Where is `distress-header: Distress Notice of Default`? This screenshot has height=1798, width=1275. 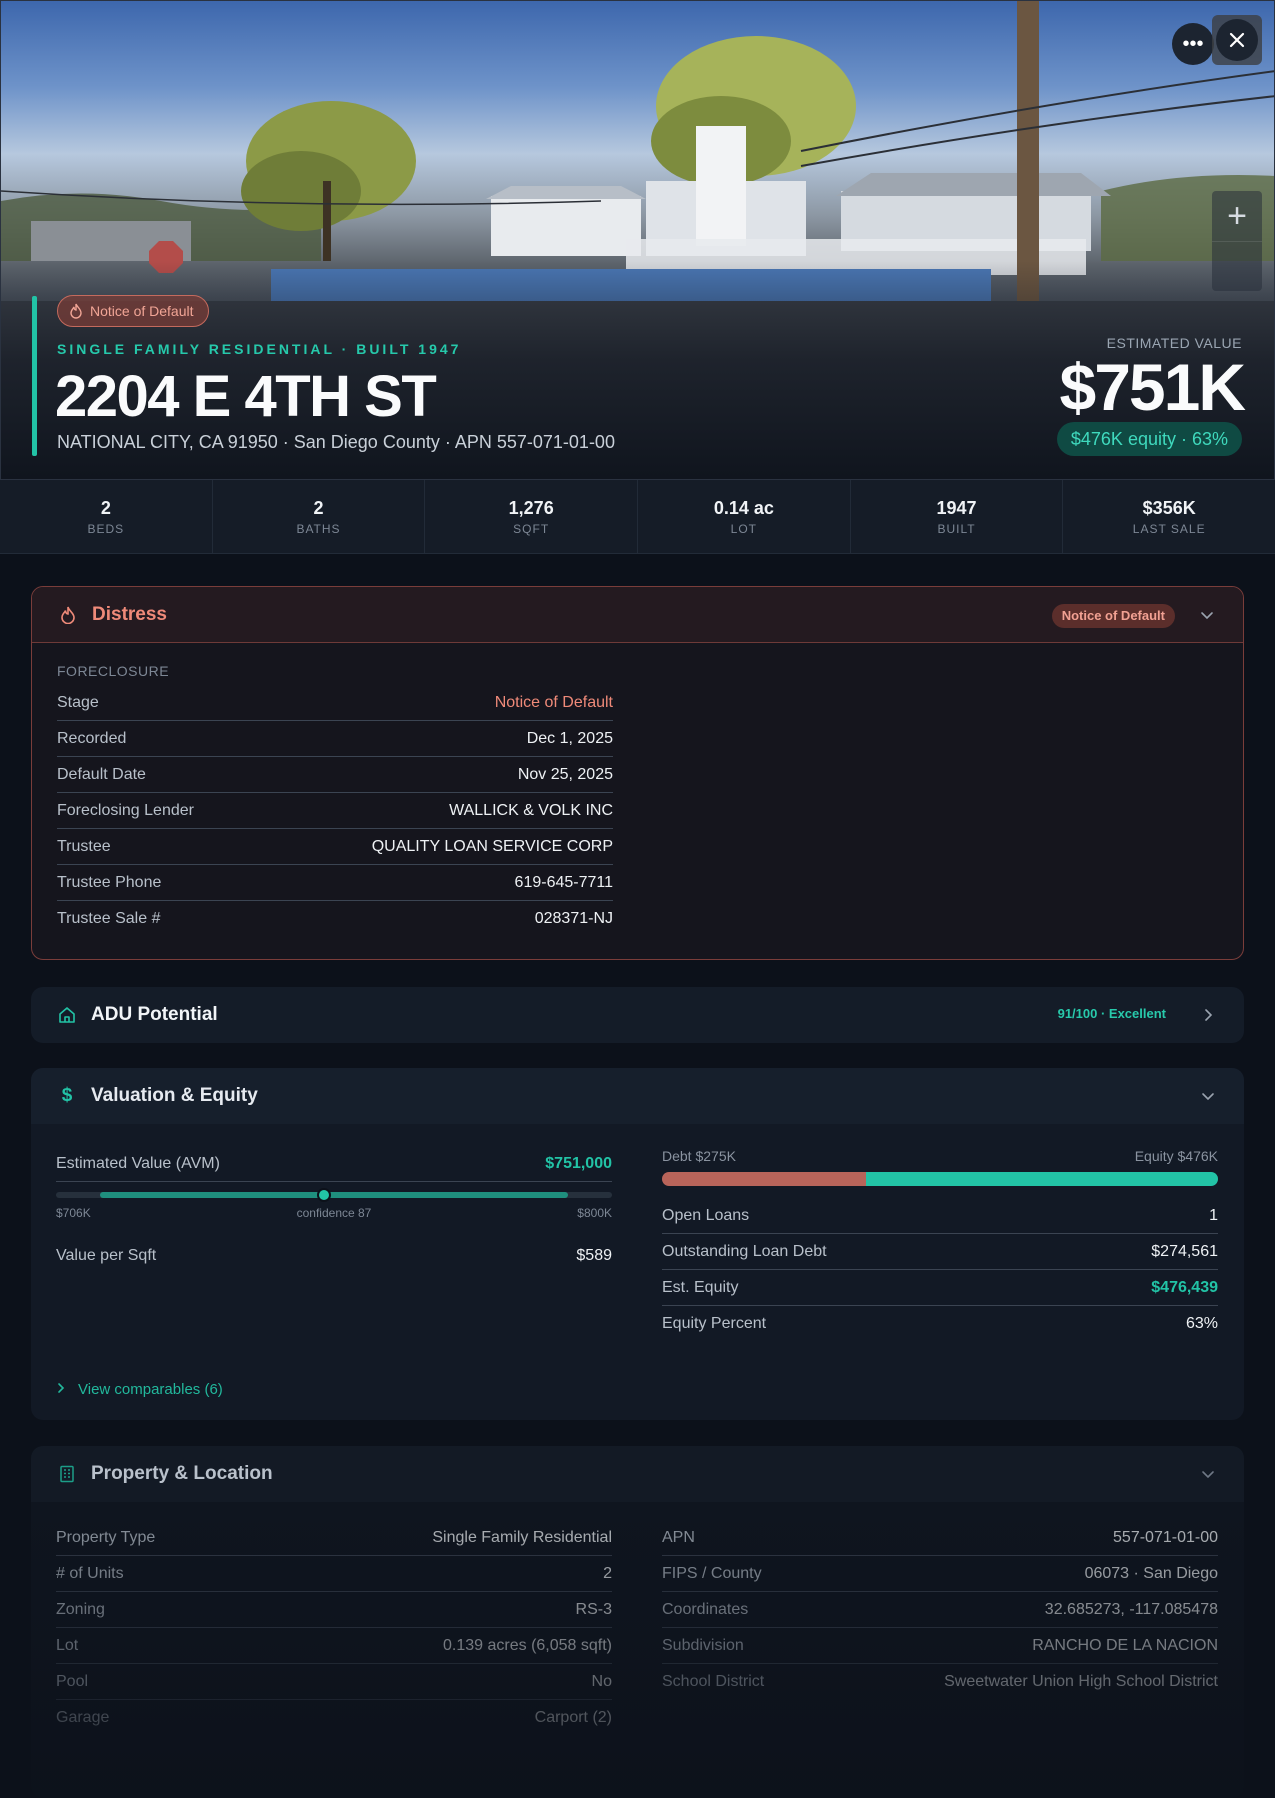
distress-header: Distress Notice of Default is located at coordinates (637, 615).